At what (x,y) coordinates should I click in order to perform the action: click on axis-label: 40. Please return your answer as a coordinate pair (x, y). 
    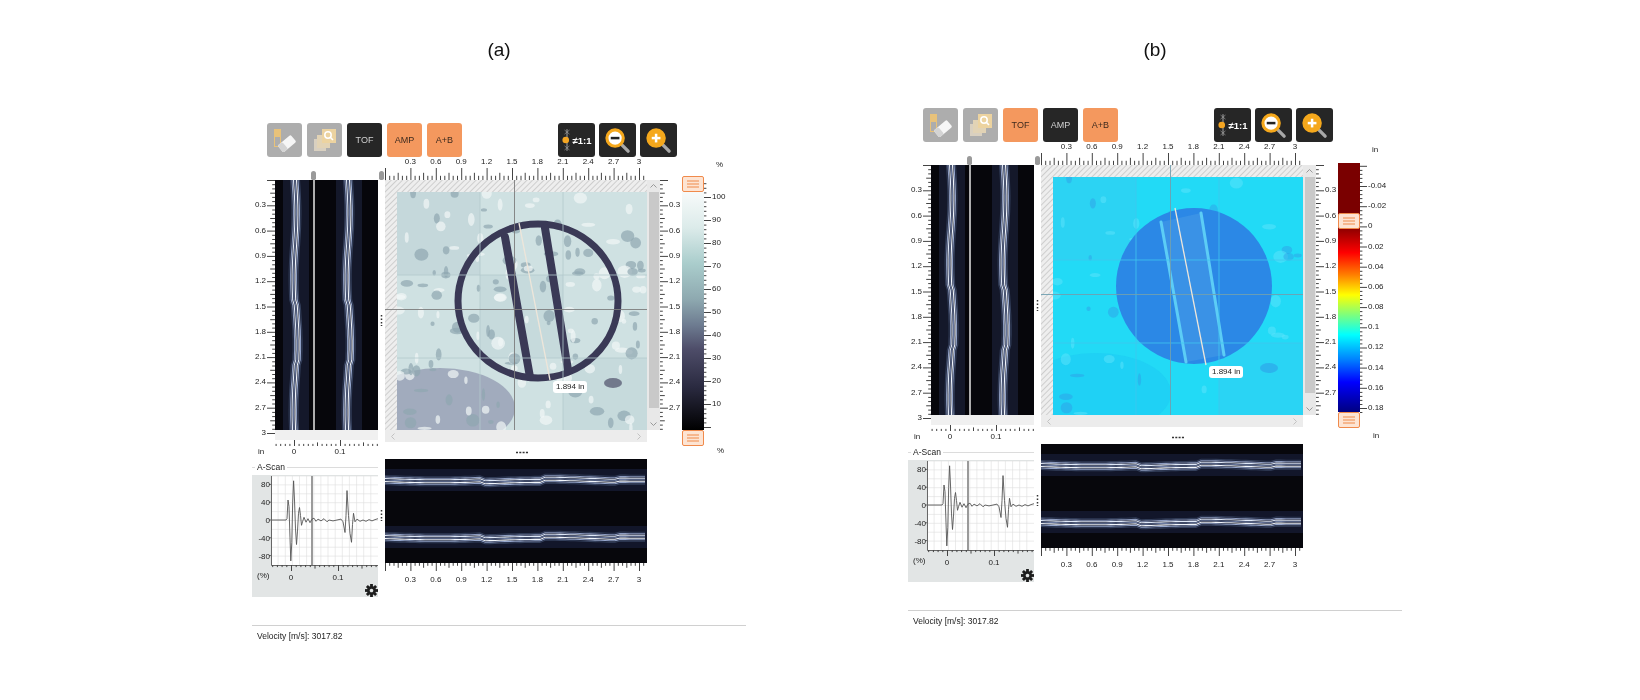
    Looking at the image, I should click on (265, 503).